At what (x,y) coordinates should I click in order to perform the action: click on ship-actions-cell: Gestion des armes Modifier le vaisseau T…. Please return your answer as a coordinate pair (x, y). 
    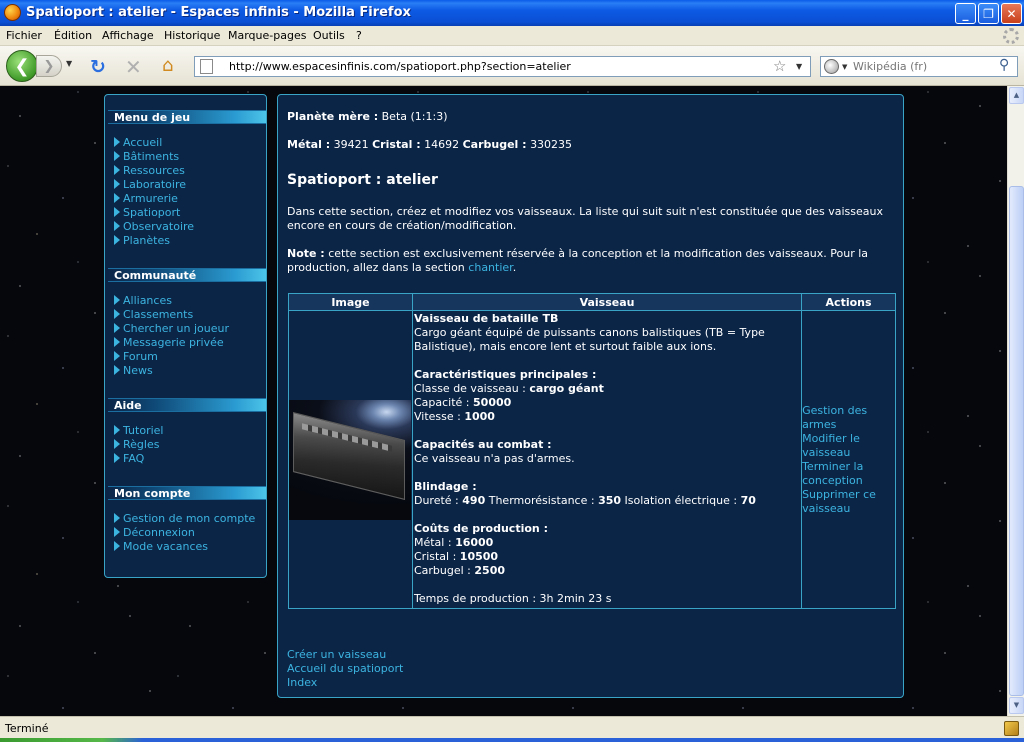
    Looking at the image, I should click on (848, 459).